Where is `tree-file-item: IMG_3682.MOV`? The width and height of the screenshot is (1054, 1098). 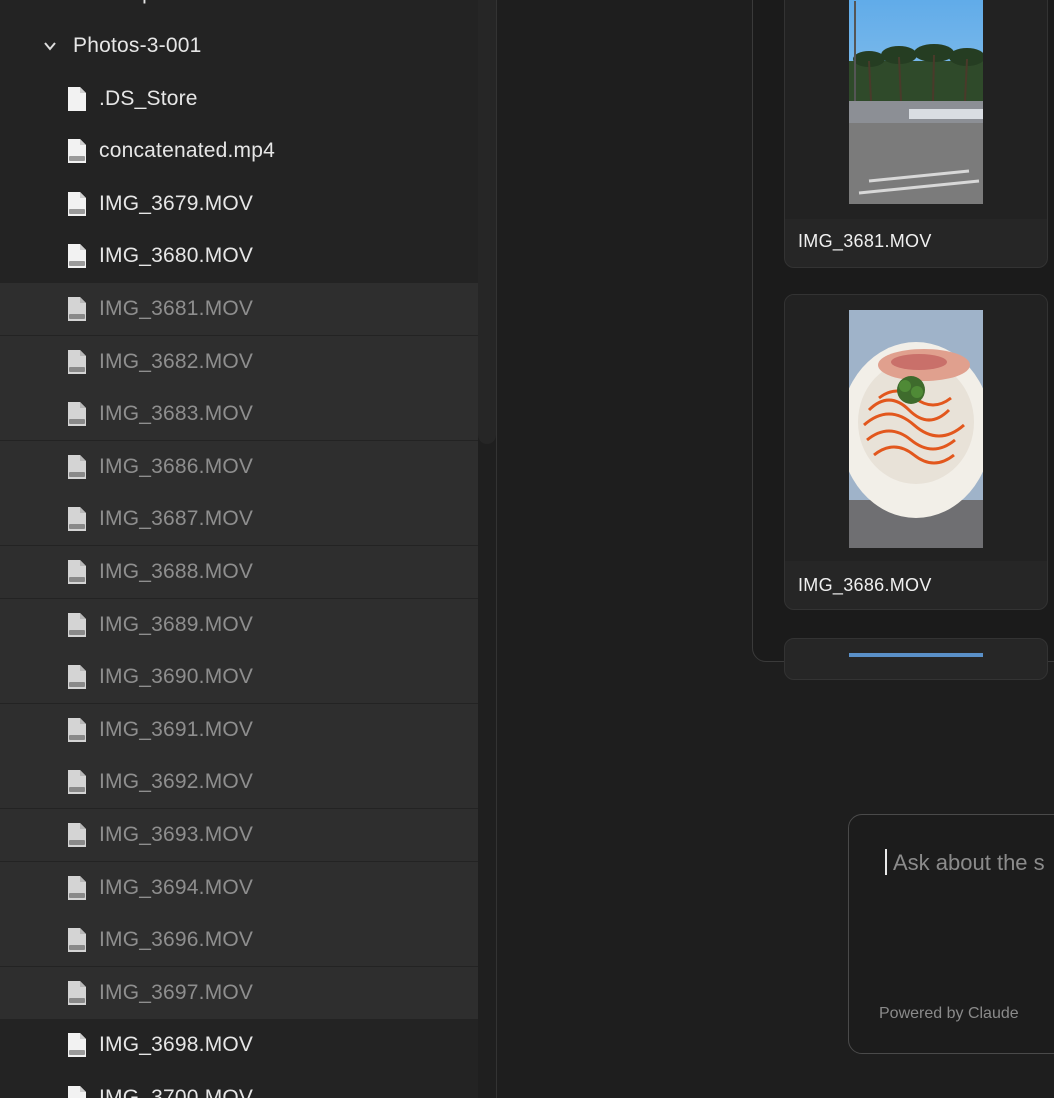 tree-file-item: IMG_3682.MOV is located at coordinates (248, 361).